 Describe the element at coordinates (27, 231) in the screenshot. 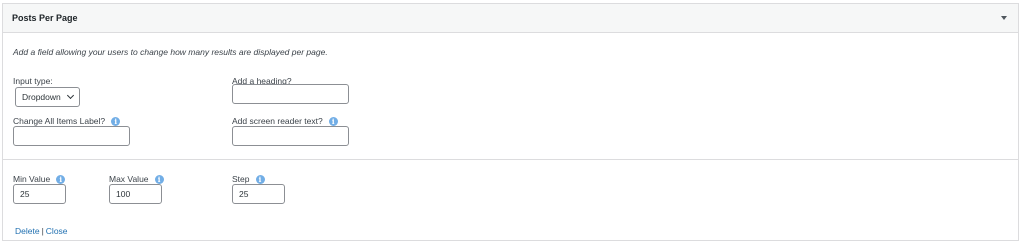

I see `delete-link: Delete` at that location.